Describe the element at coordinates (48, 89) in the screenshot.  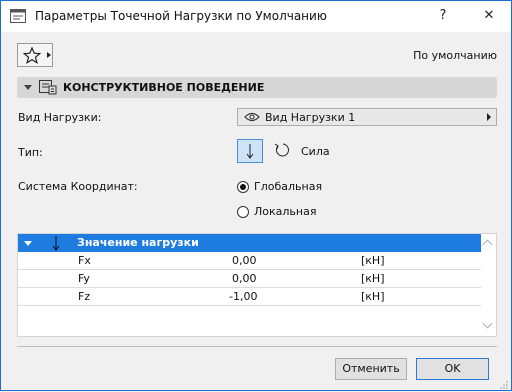
I see `structural-behavior-icon` at that location.